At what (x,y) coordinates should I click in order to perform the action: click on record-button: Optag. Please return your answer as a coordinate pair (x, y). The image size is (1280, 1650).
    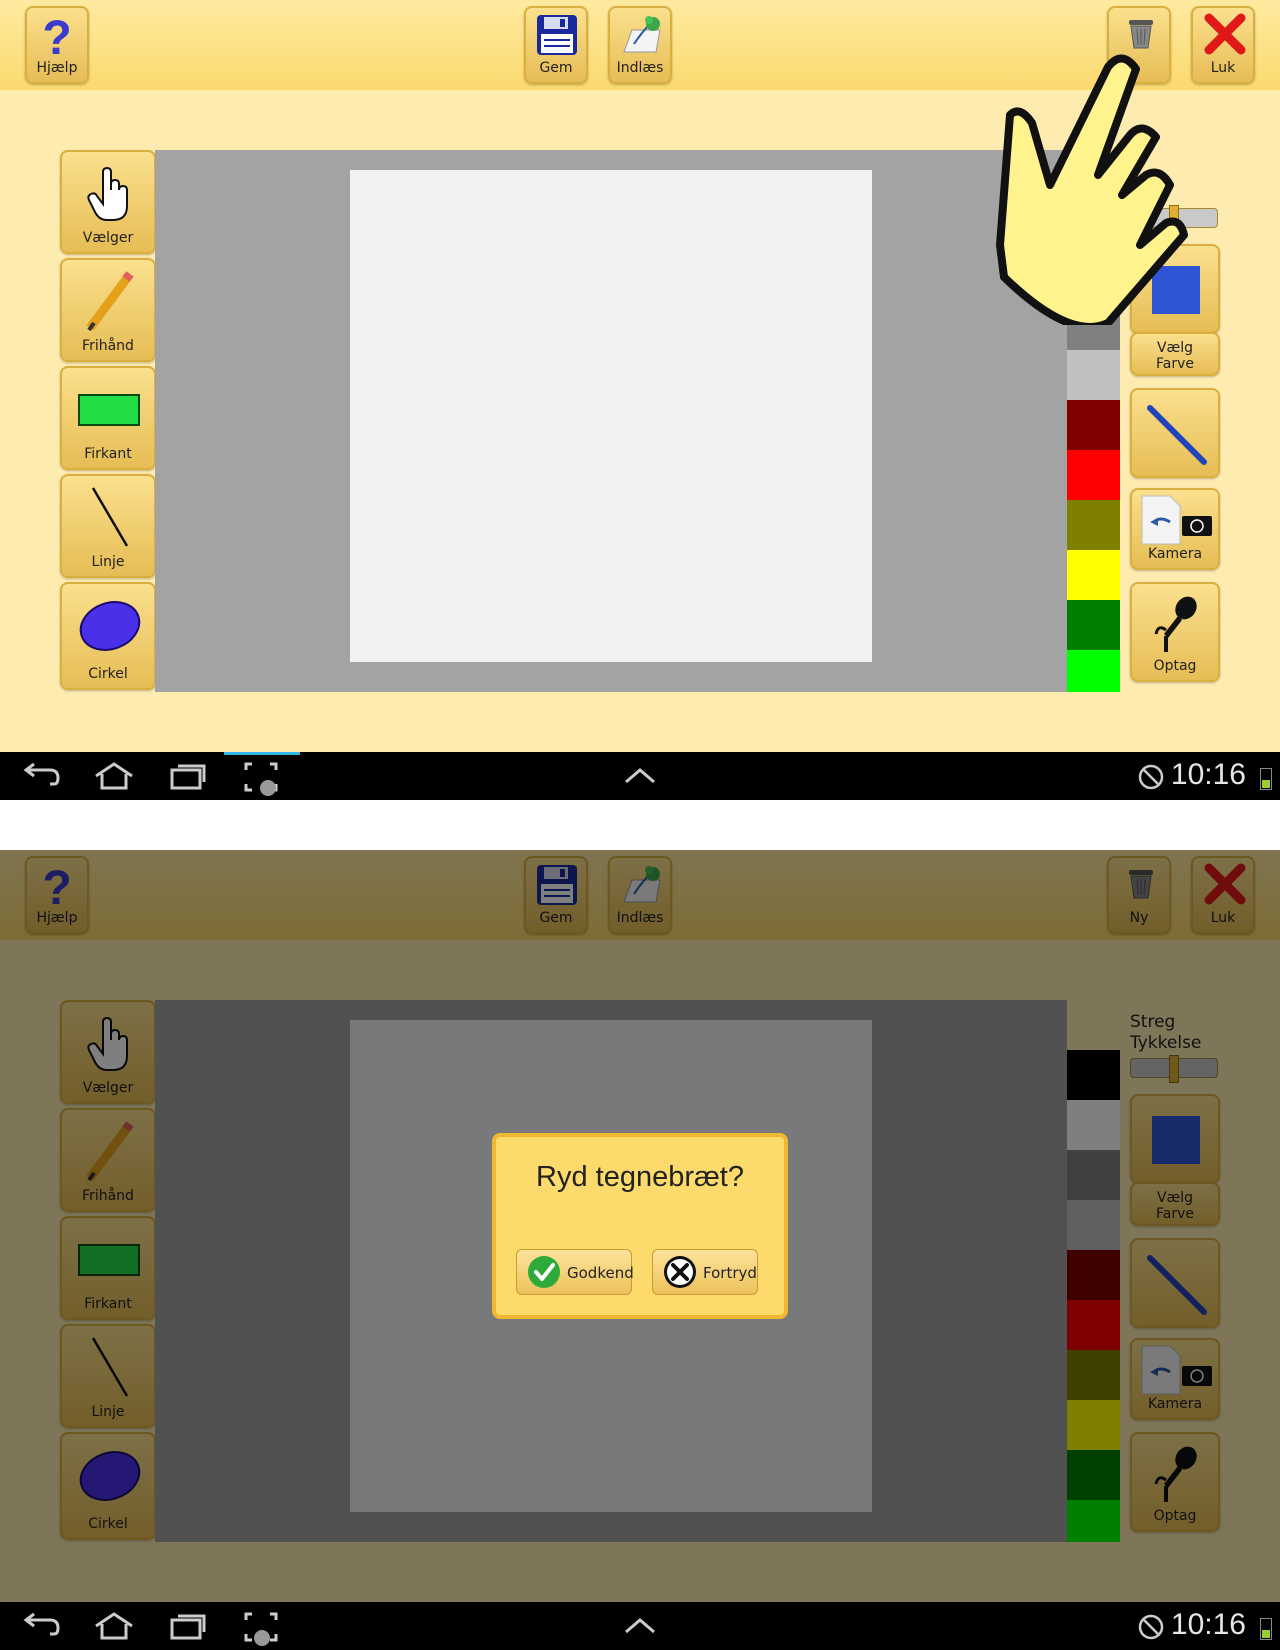
    Looking at the image, I should click on (1175, 632).